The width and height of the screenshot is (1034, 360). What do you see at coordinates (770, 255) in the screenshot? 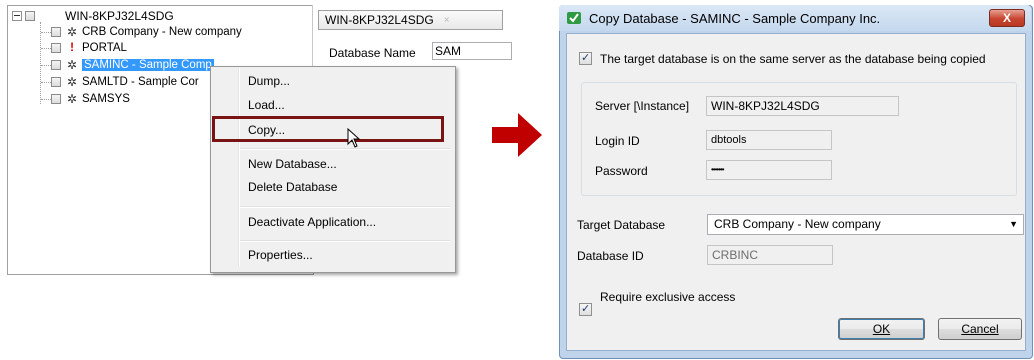
I see `database-id-field: CRBINC` at bounding box center [770, 255].